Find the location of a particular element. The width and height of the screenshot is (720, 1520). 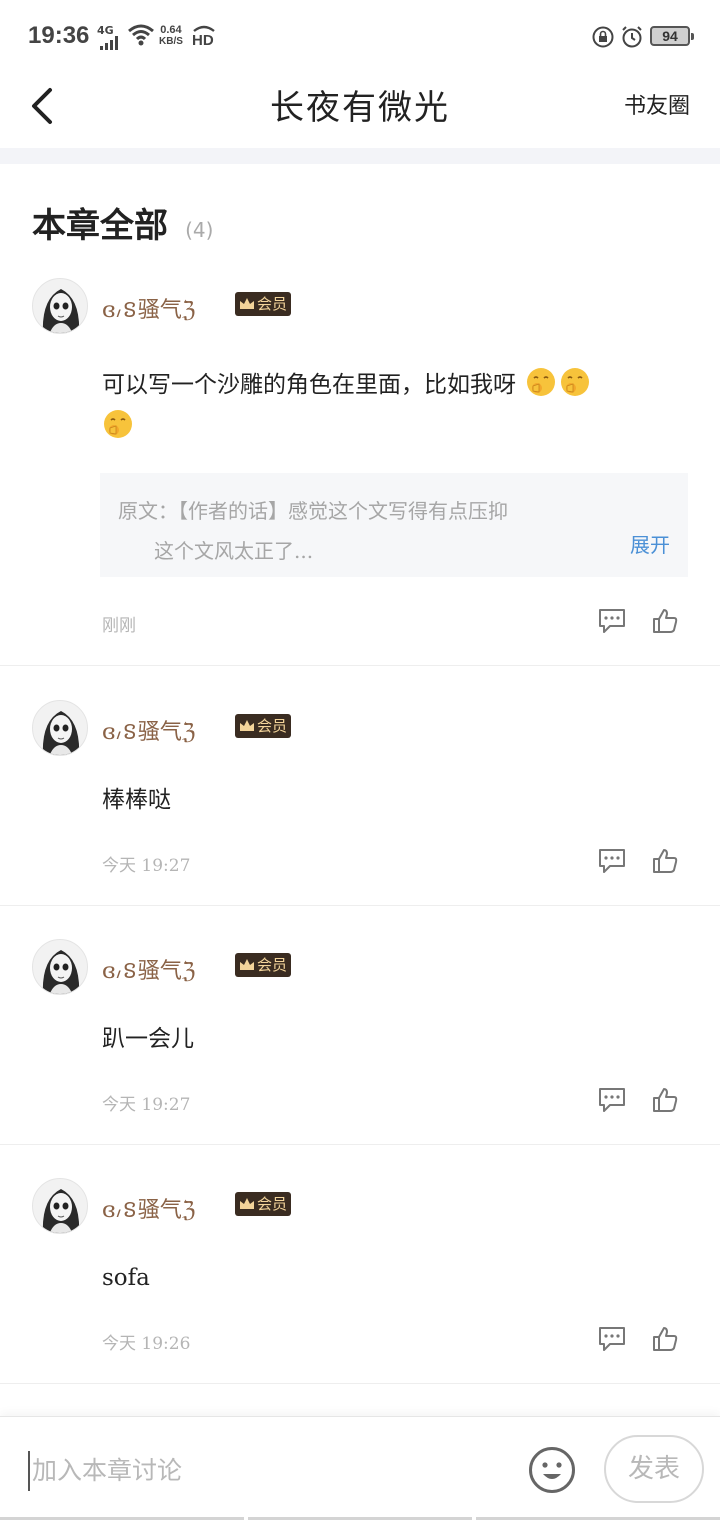

lock-icon is located at coordinates (603, 37).